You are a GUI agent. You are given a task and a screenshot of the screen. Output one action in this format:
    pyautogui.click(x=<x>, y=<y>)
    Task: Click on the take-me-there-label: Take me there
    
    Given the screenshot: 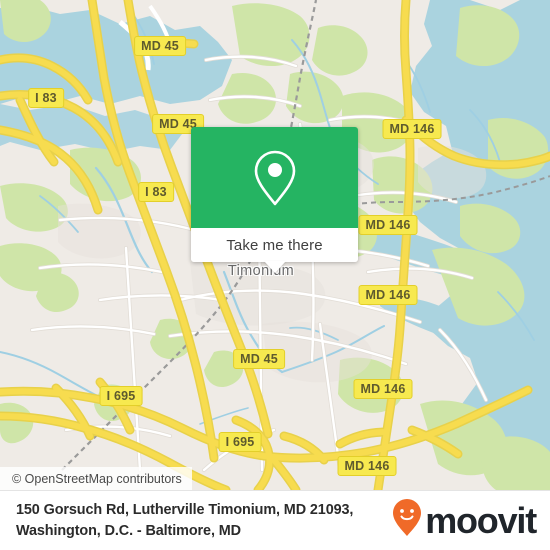 What is the action you would take?
    pyautogui.click(x=274, y=245)
    